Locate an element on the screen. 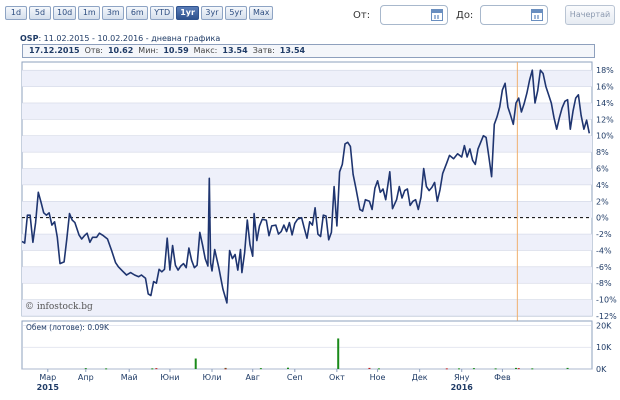  x-tick-label: Дек is located at coordinates (420, 377).